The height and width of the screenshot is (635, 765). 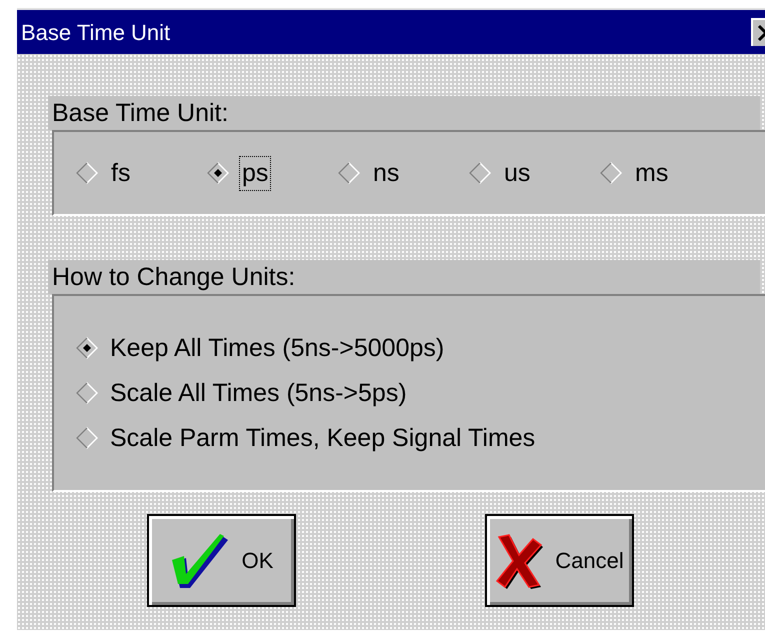 I want to click on ok-button: OK, so click(x=221, y=560).